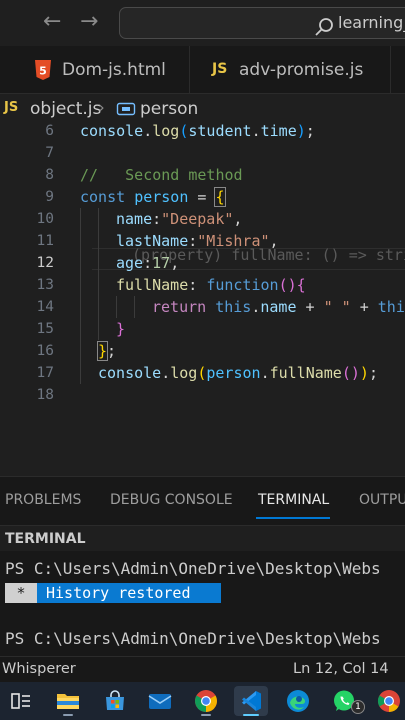 The image size is (405, 720). What do you see at coordinates (324, 27) in the screenshot?
I see `search-icon` at bounding box center [324, 27].